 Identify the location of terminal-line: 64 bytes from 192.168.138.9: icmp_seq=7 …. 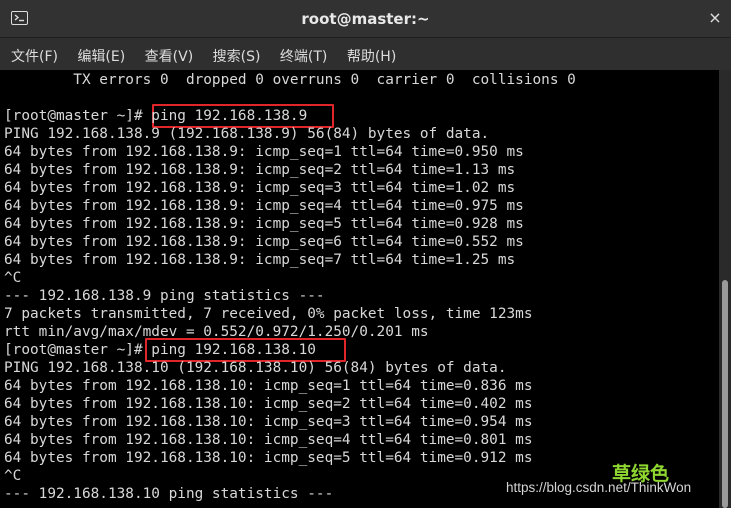
(260, 260).